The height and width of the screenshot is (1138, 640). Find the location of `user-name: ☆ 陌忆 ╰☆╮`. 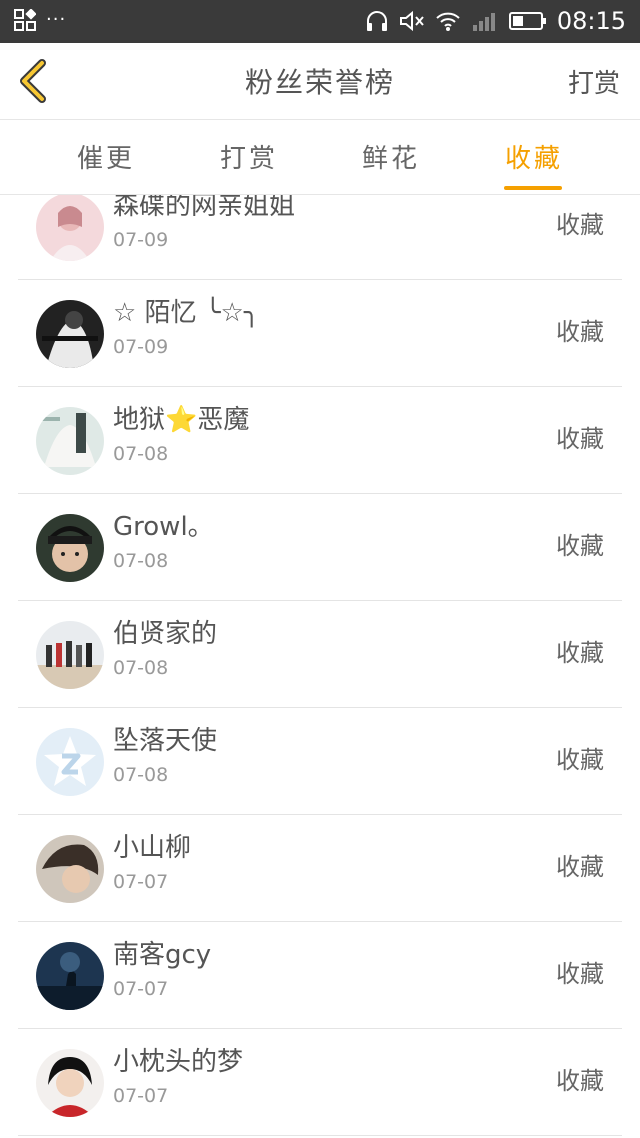

user-name: ☆ 陌忆 ╰☆╮ is located at coordinates (186, 313).